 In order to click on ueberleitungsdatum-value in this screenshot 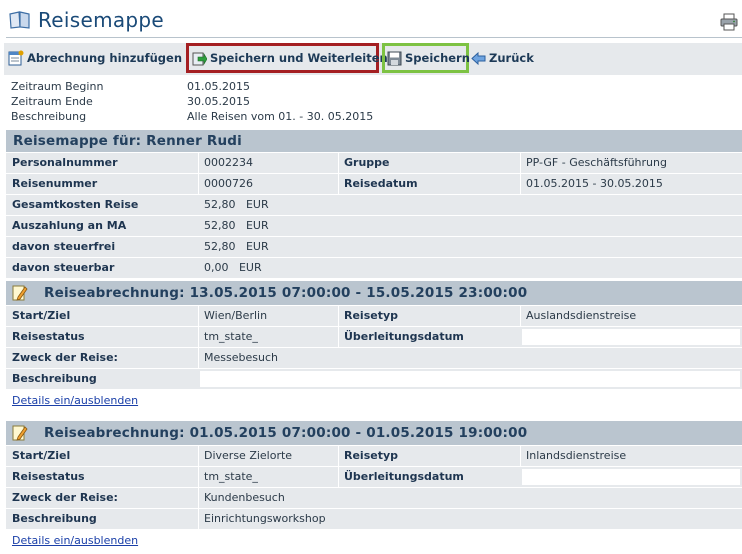, I will do `click(631, 337)`.